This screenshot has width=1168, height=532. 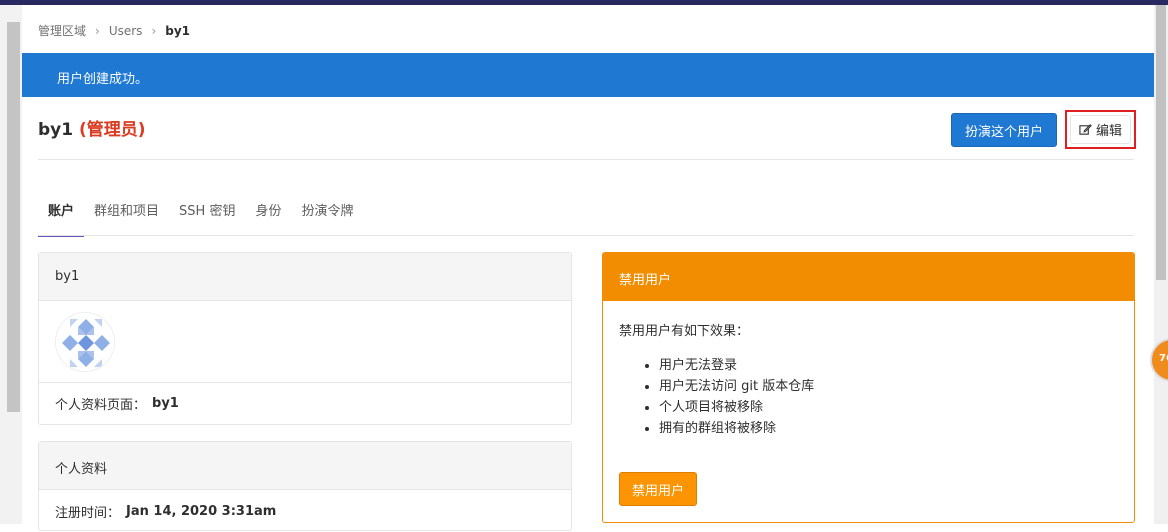 I want to click on member-since-value: Jan 14, 2020 3:31am, so click(x=201, y=511).